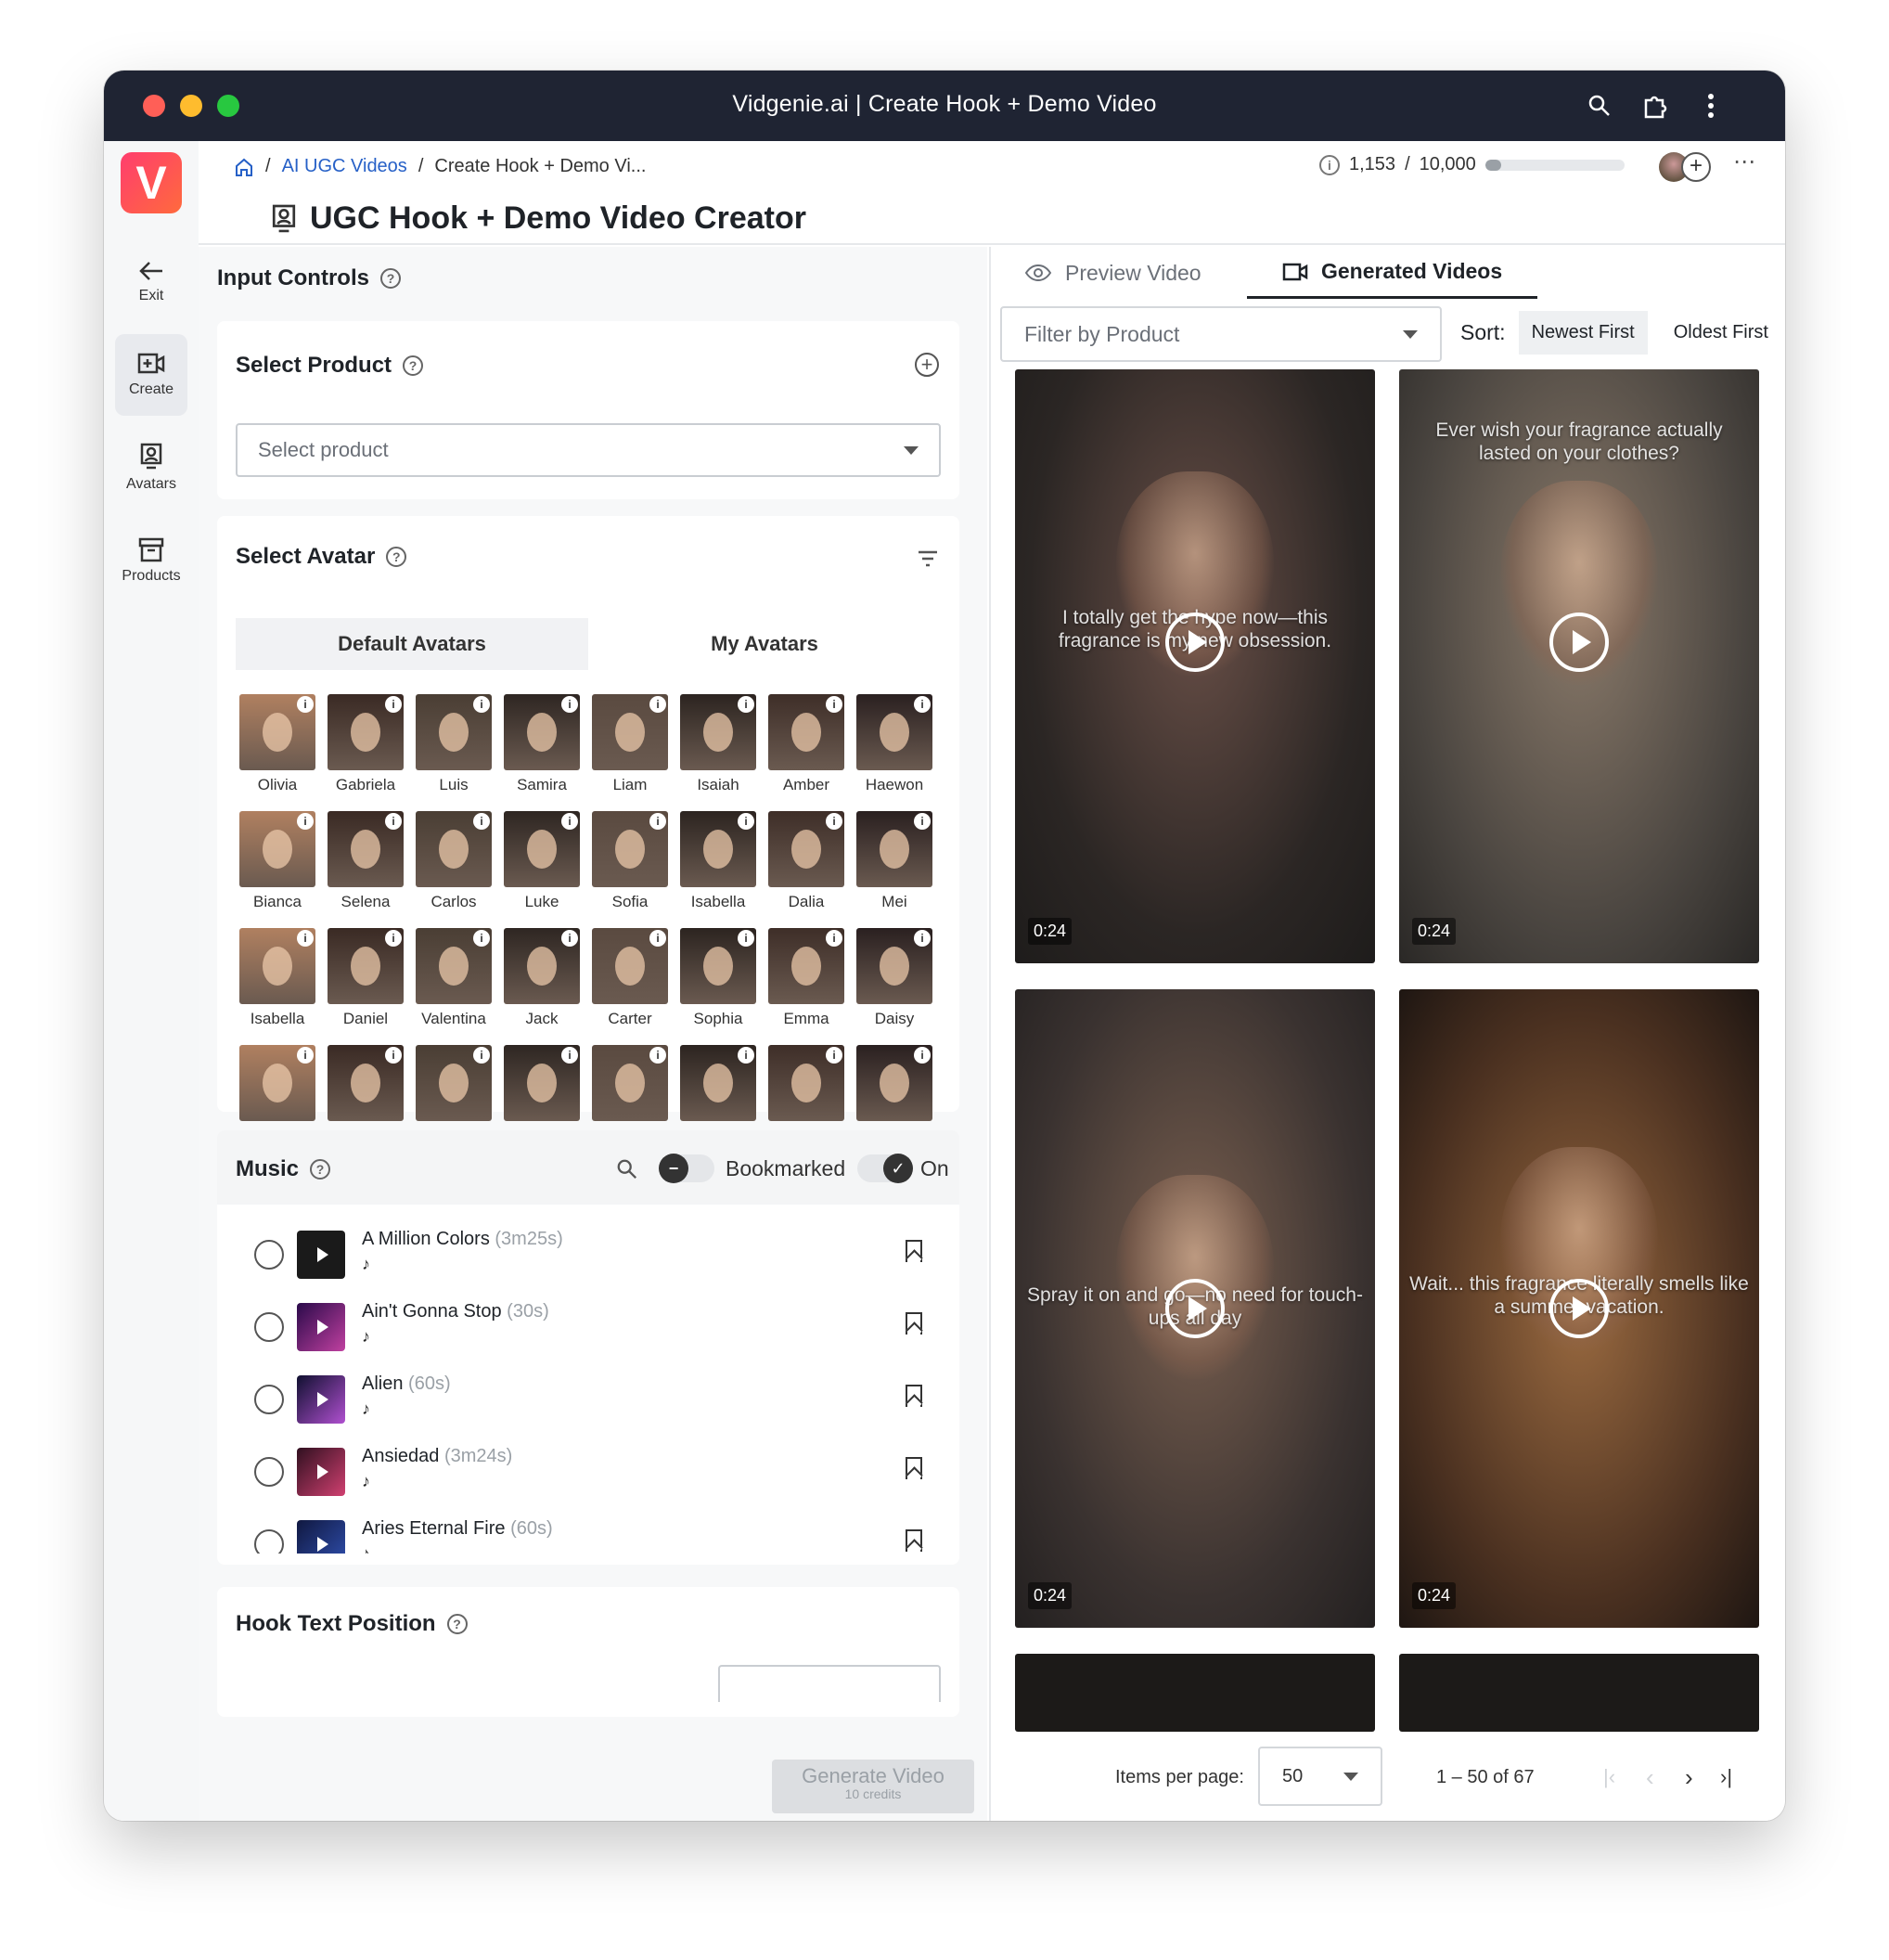 The height and width of the screenshot is (1960, 1889). Describe the element at coordinates (765, 644) in the screenshot. I see `tab-my-avatars: My Avatars` at that location.